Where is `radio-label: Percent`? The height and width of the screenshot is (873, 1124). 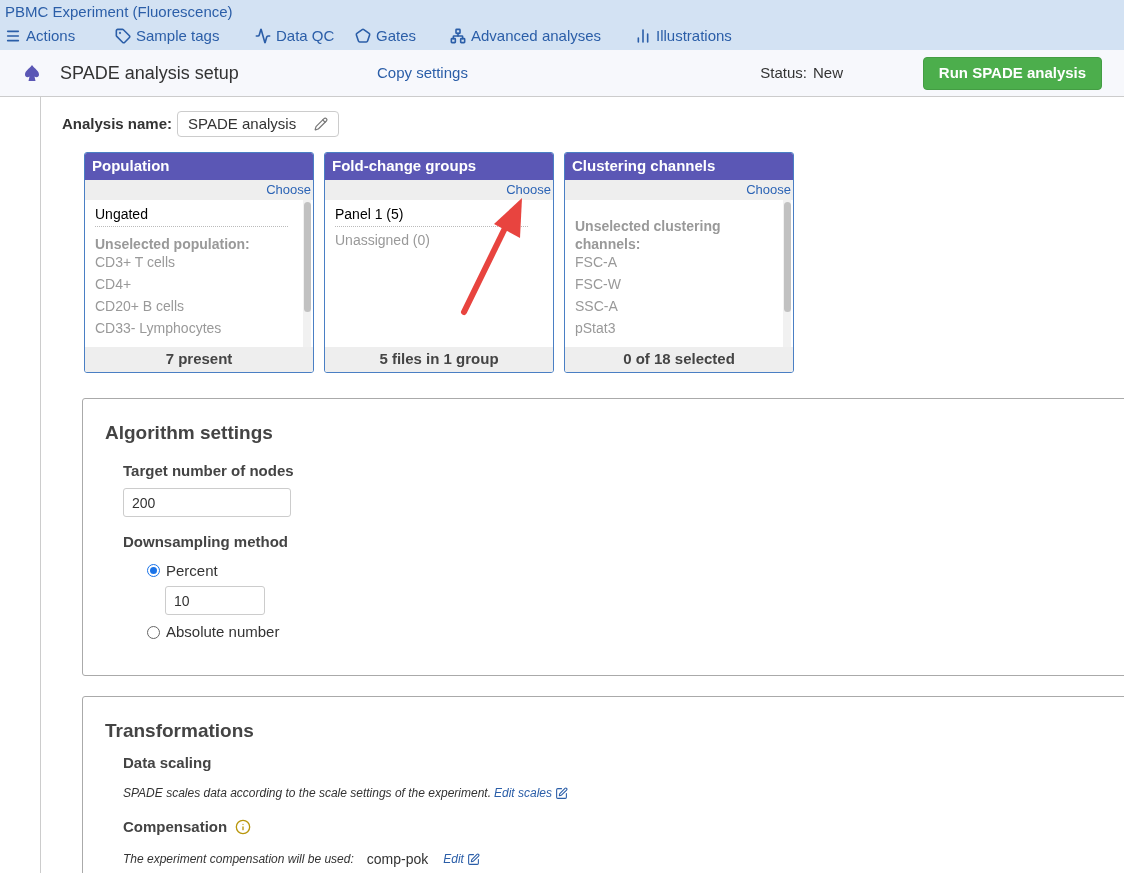
radio-label: Percent is located at coordinates (192, 570).